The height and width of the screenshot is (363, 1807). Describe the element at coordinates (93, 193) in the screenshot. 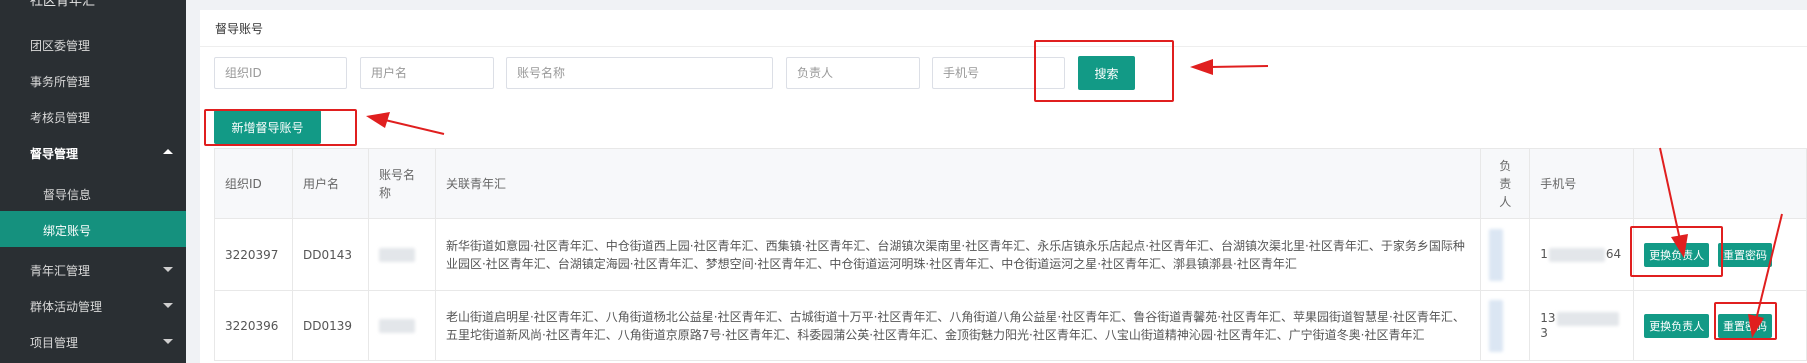

I see `sidebar-item-supervisor-info: 督导信息` at that location.